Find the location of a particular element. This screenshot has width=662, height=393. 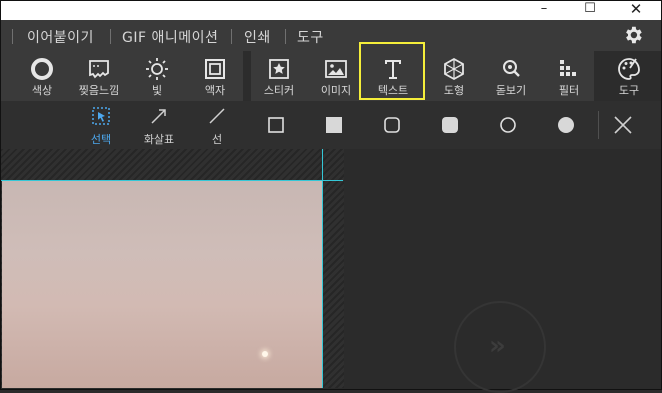

tool-label: 빛 is located at coordinates (157, 90).